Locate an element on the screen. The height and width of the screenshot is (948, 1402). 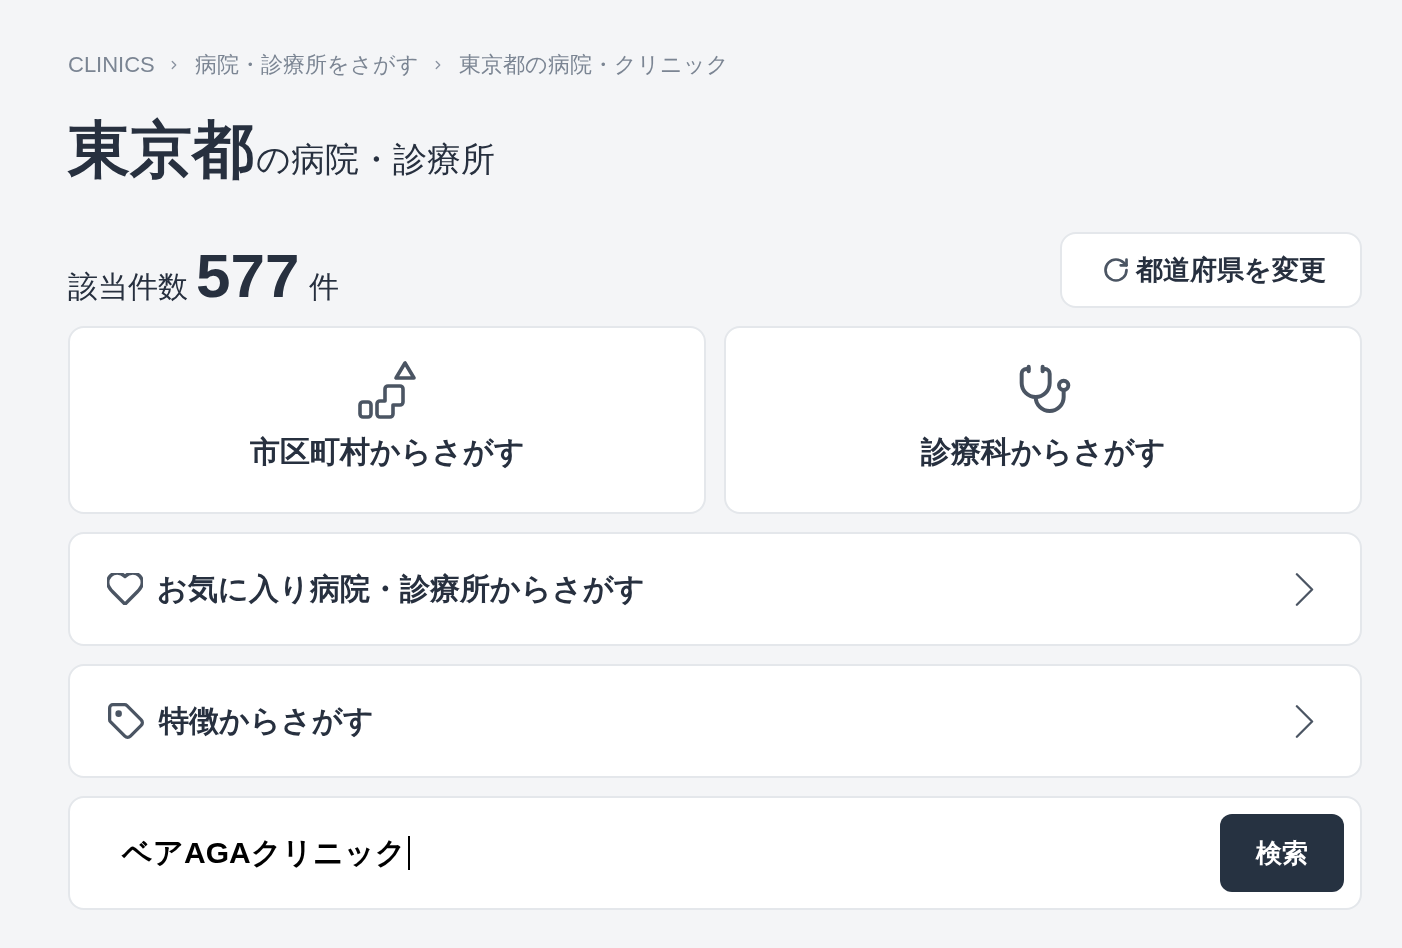
prefecture-title: 東京都 is located at coordinates (161, 150).